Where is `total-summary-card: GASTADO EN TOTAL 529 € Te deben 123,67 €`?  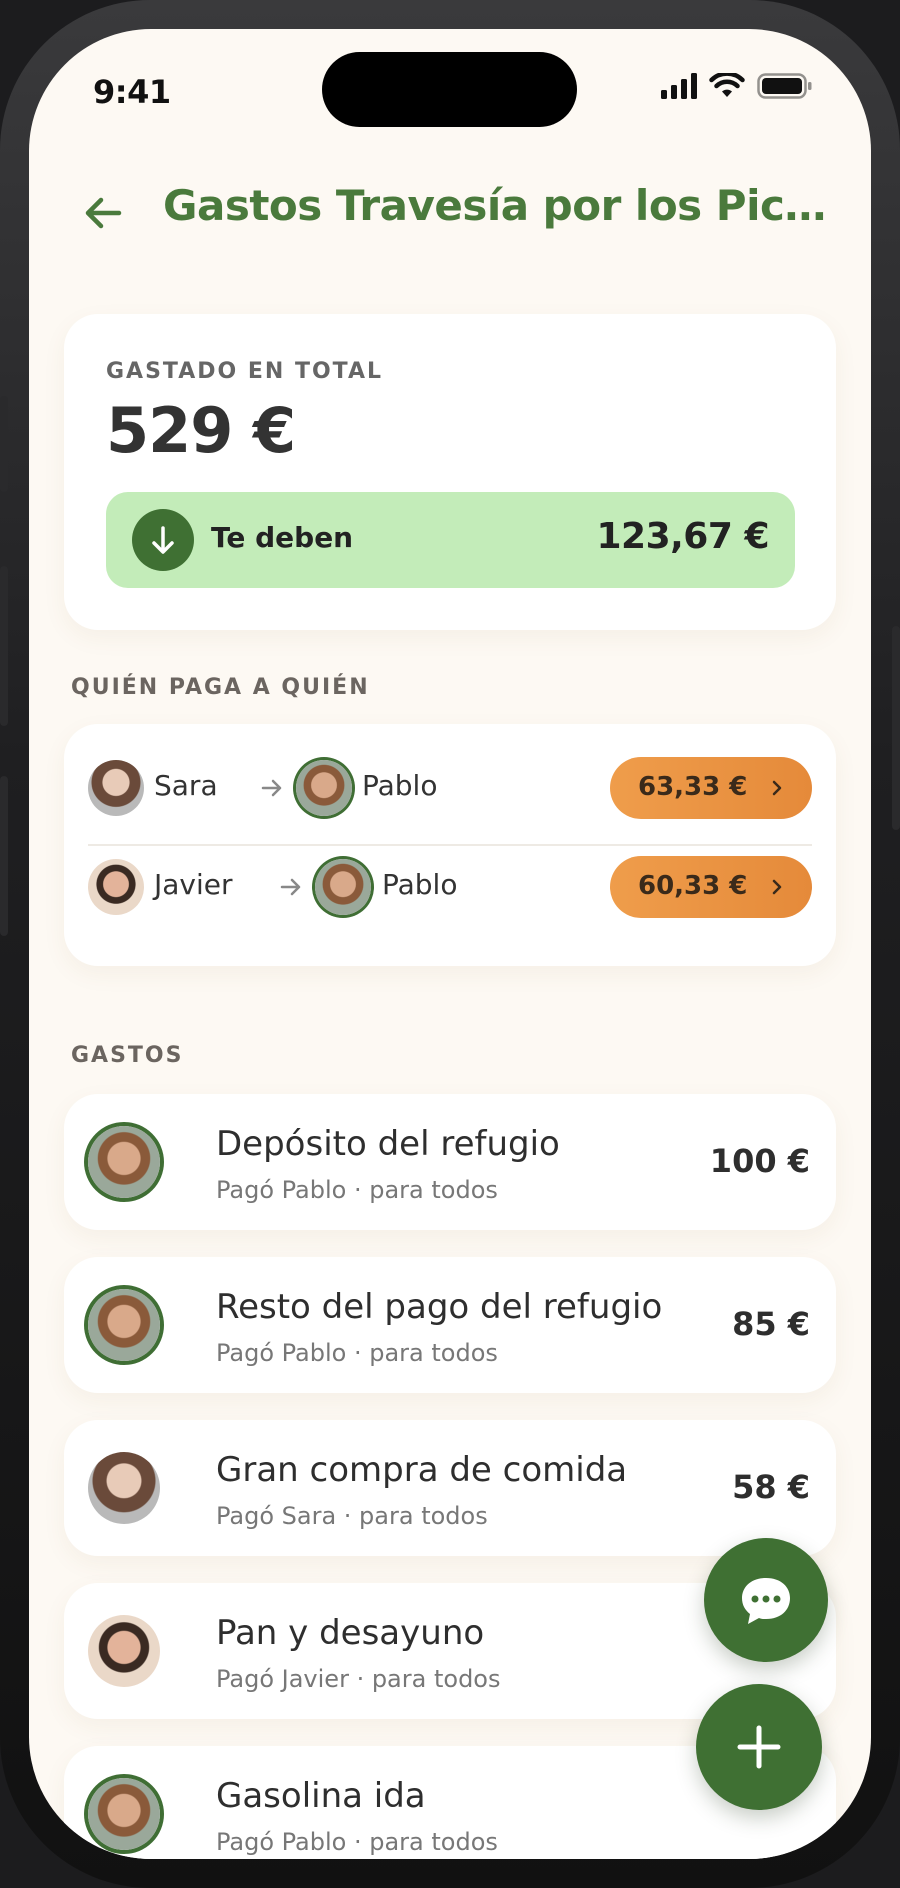 total-summary-card: GASTADO EN TOTAL 529 € Te deben 123,67 € is located at coordinates (450, 472).